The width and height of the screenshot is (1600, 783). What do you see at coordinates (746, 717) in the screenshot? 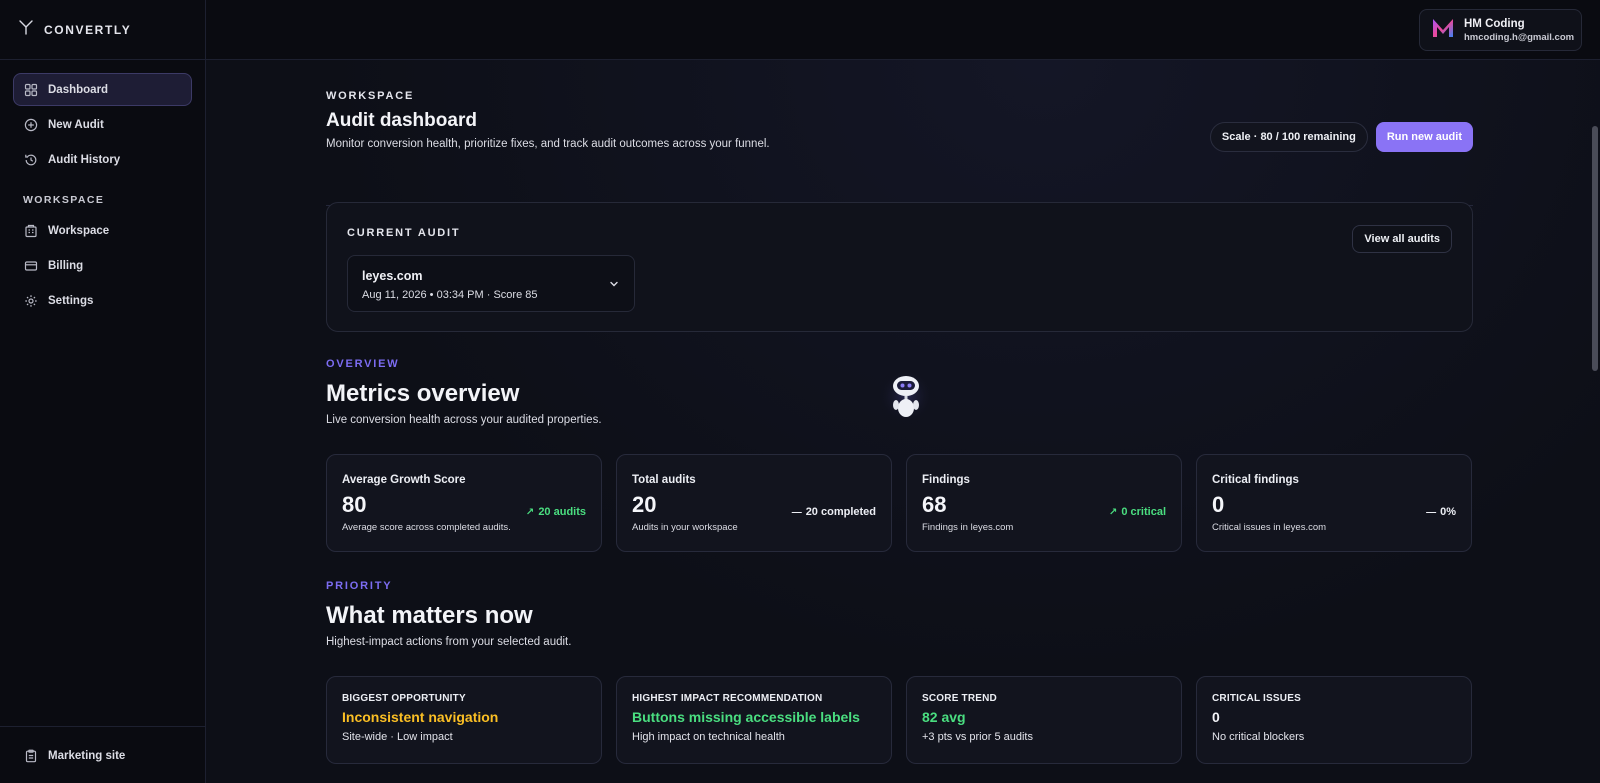
I see `priority-card-title: Buttons missing accessible labels` at bounding box center [746, 717].